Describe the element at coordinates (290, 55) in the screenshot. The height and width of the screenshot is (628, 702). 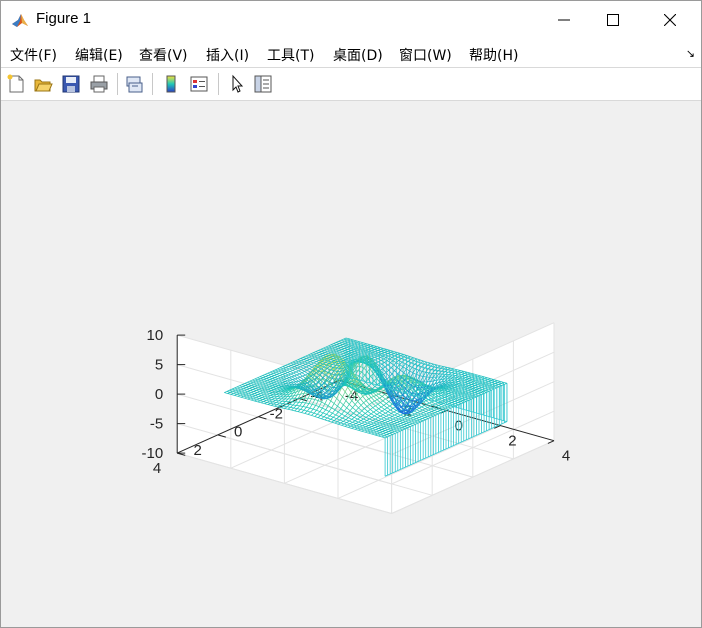
I see `menu-tools: 工具(T)` at that location.